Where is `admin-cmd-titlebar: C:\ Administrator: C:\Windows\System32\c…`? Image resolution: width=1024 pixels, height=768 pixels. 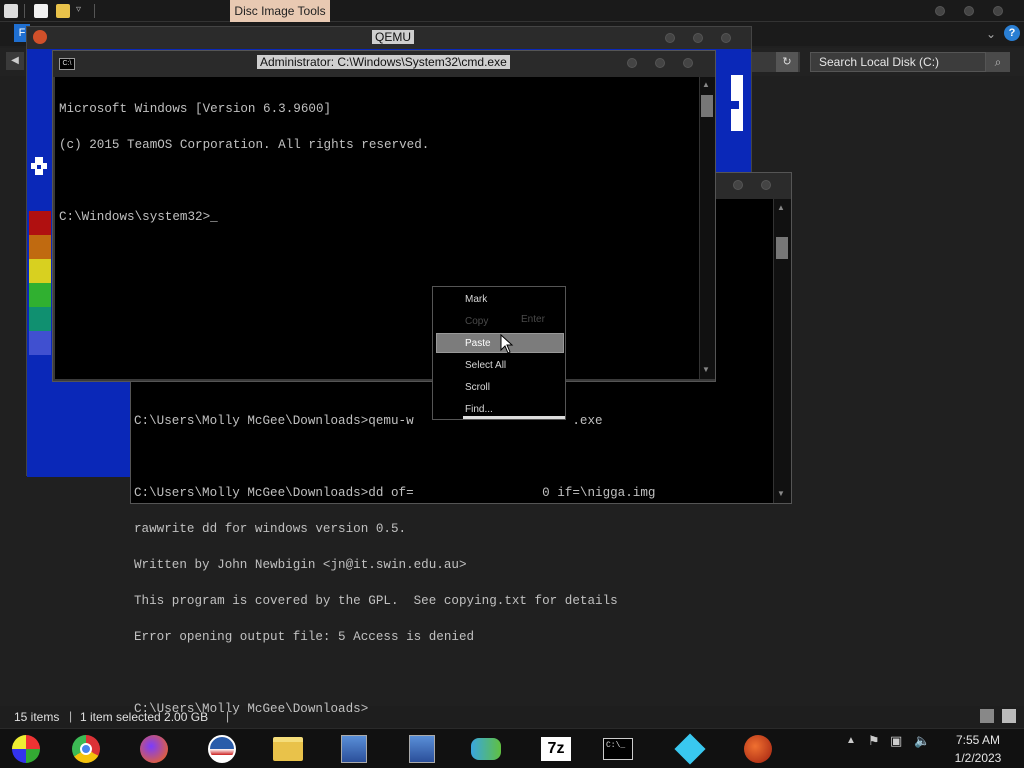
admin-cmd-titlebar: C:\ Administrator: C:\Windows\System32\c… is located at coordinates (384, 64).